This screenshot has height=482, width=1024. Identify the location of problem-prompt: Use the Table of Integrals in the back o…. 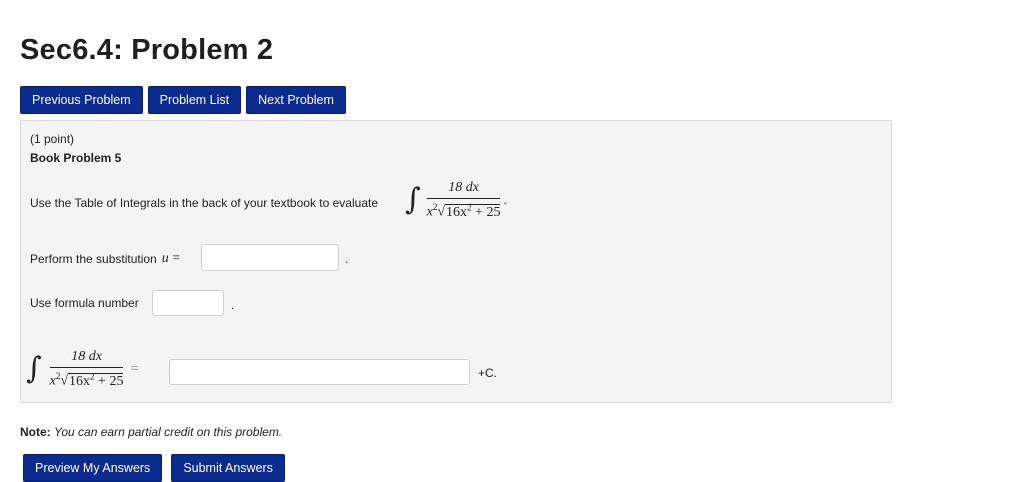
(204, 203).